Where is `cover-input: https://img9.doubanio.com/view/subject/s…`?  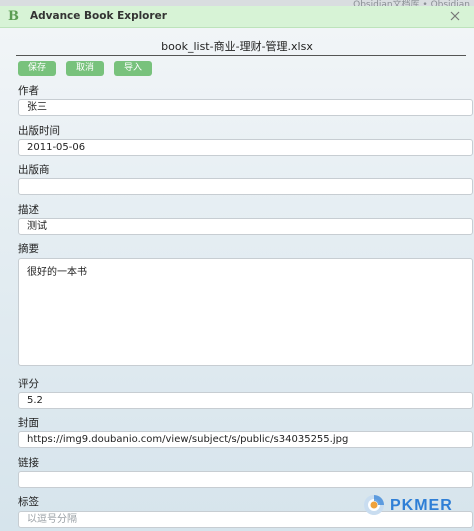 cover-input: https://img9.doubanio.com/view/subject/s… is located at coordinates (245, 439).